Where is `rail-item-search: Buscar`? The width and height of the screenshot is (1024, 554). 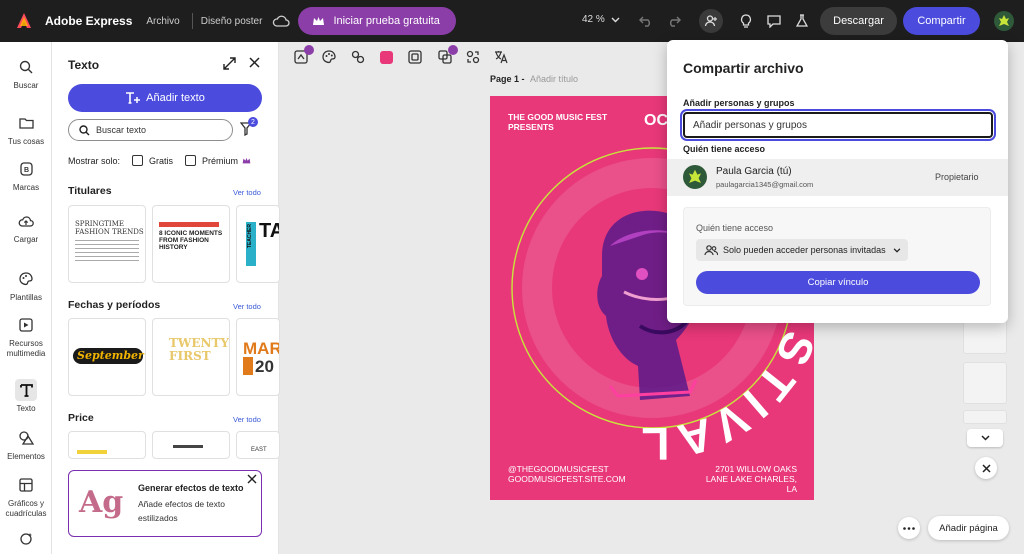 rail-item-search: Buscar is located at coordinates (26, 73).